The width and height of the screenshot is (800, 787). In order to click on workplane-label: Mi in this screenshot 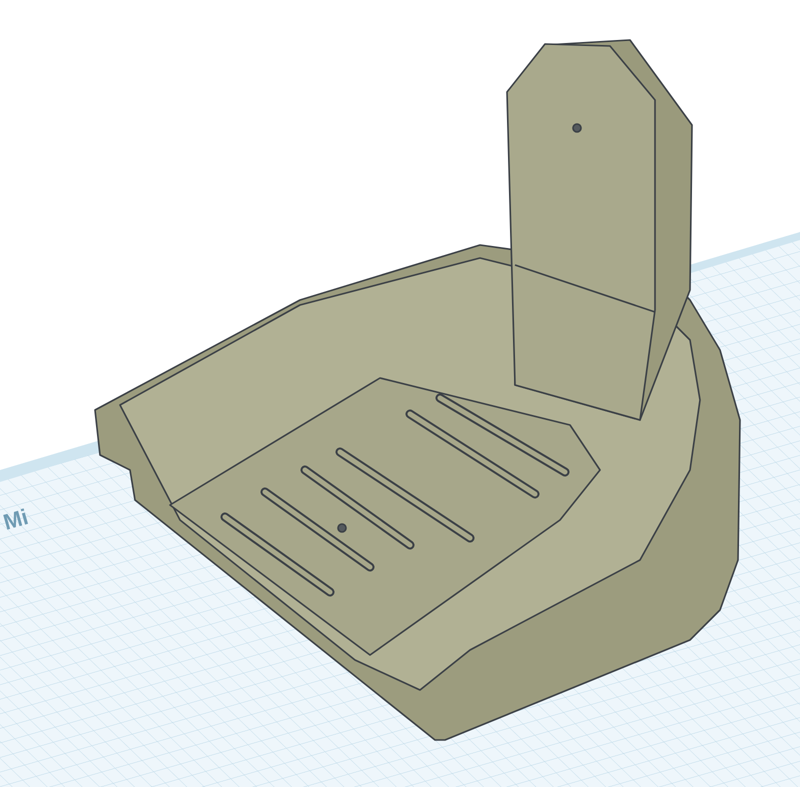, I will do `click(15, 519)`.